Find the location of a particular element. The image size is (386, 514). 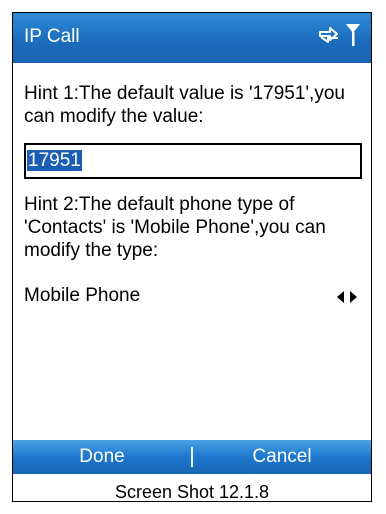

cancel-button: Cancel is located at coordinates (282, 457).